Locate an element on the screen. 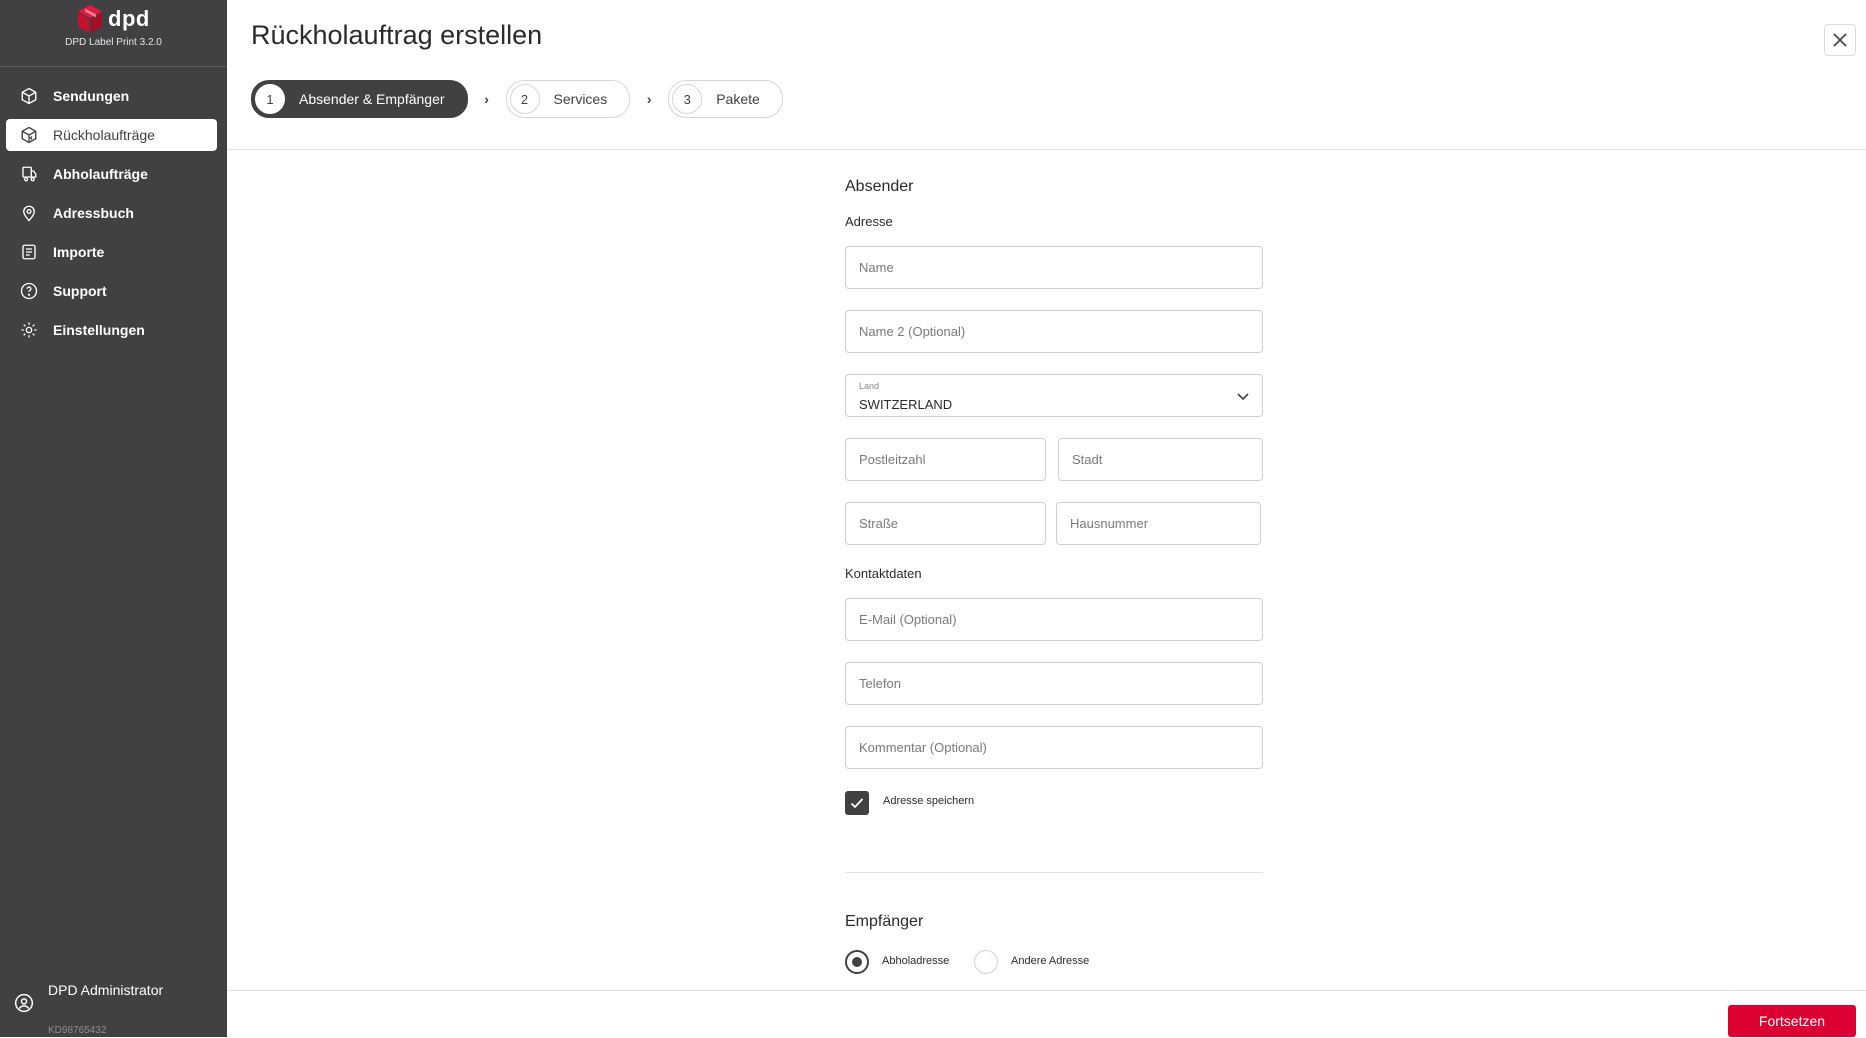 The height and width of the screenshot is (1038, 1866). radio-abholadresse is located at coordinates (857, 962).